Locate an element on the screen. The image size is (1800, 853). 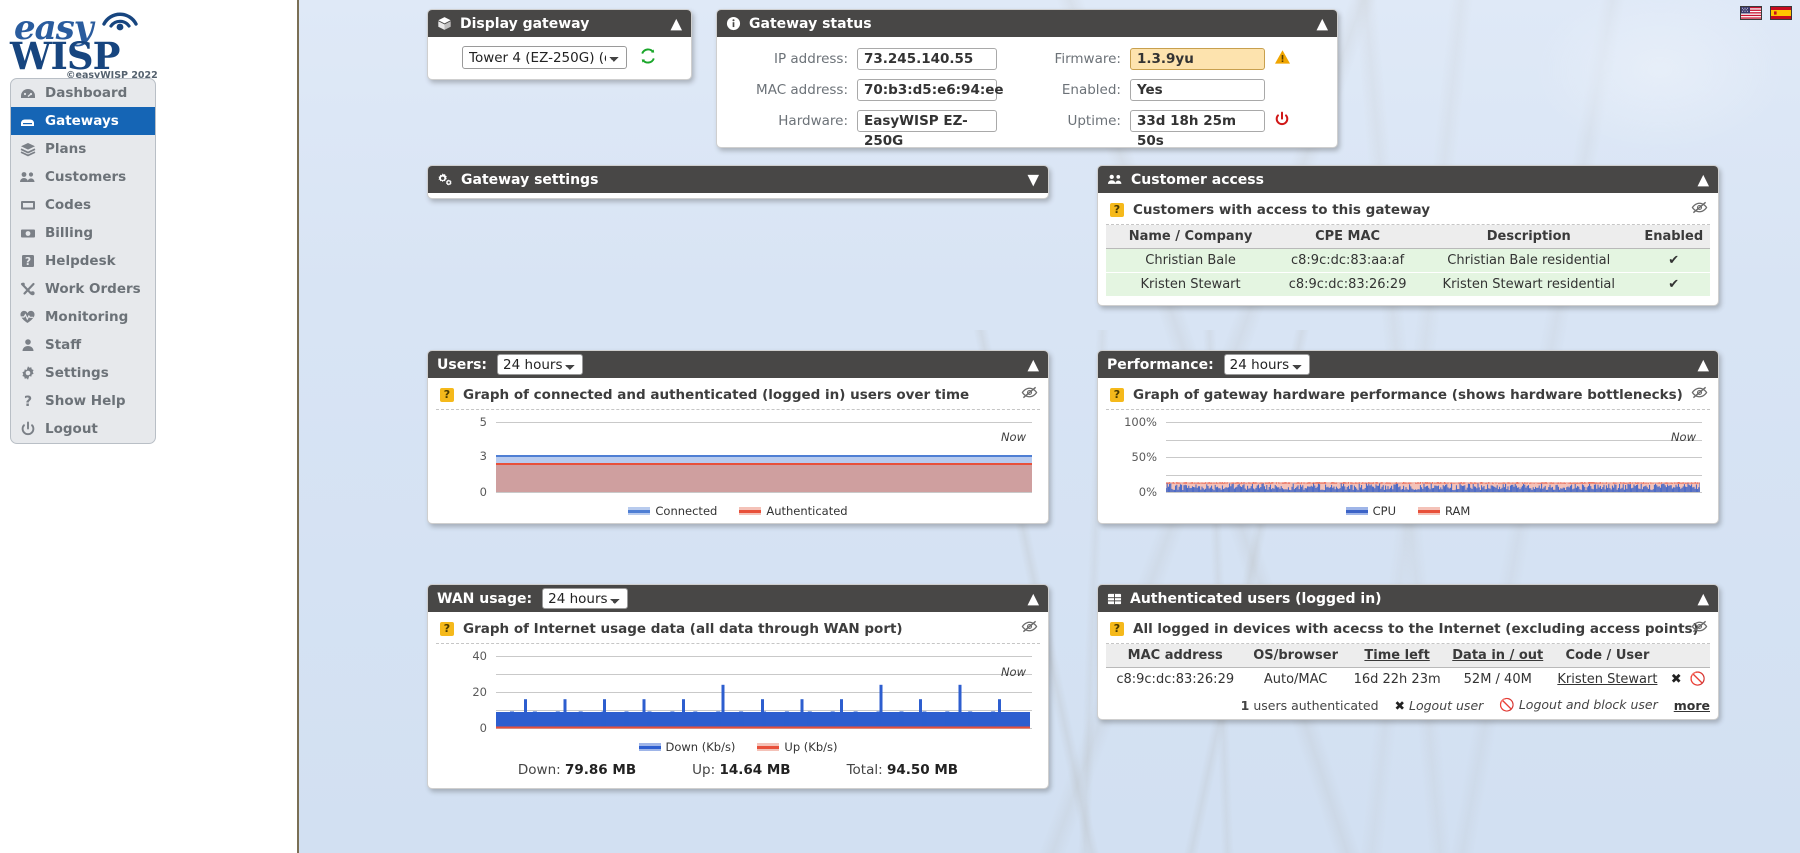
sidebar-item-customers: Customers is located at coordinates (83, 177).